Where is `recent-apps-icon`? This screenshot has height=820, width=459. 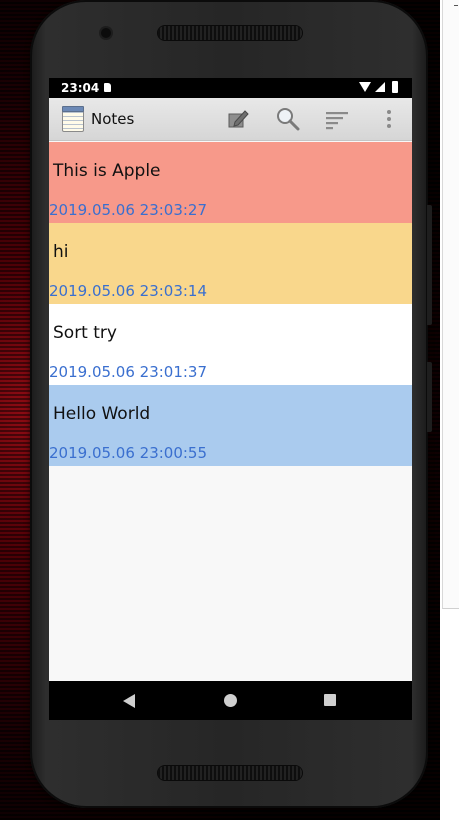
recent-apps-icon is located at coordinates (330, 700).